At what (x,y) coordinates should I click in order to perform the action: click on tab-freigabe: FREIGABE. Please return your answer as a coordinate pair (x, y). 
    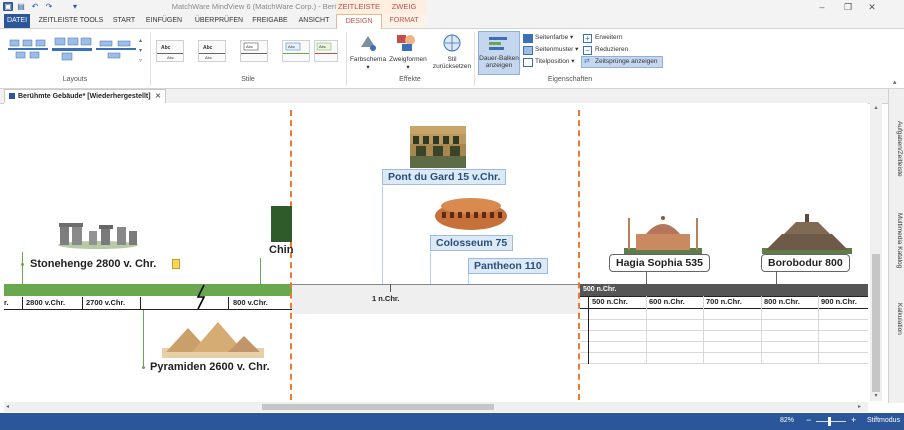
    Looking at the image, I should click on (270, 21).